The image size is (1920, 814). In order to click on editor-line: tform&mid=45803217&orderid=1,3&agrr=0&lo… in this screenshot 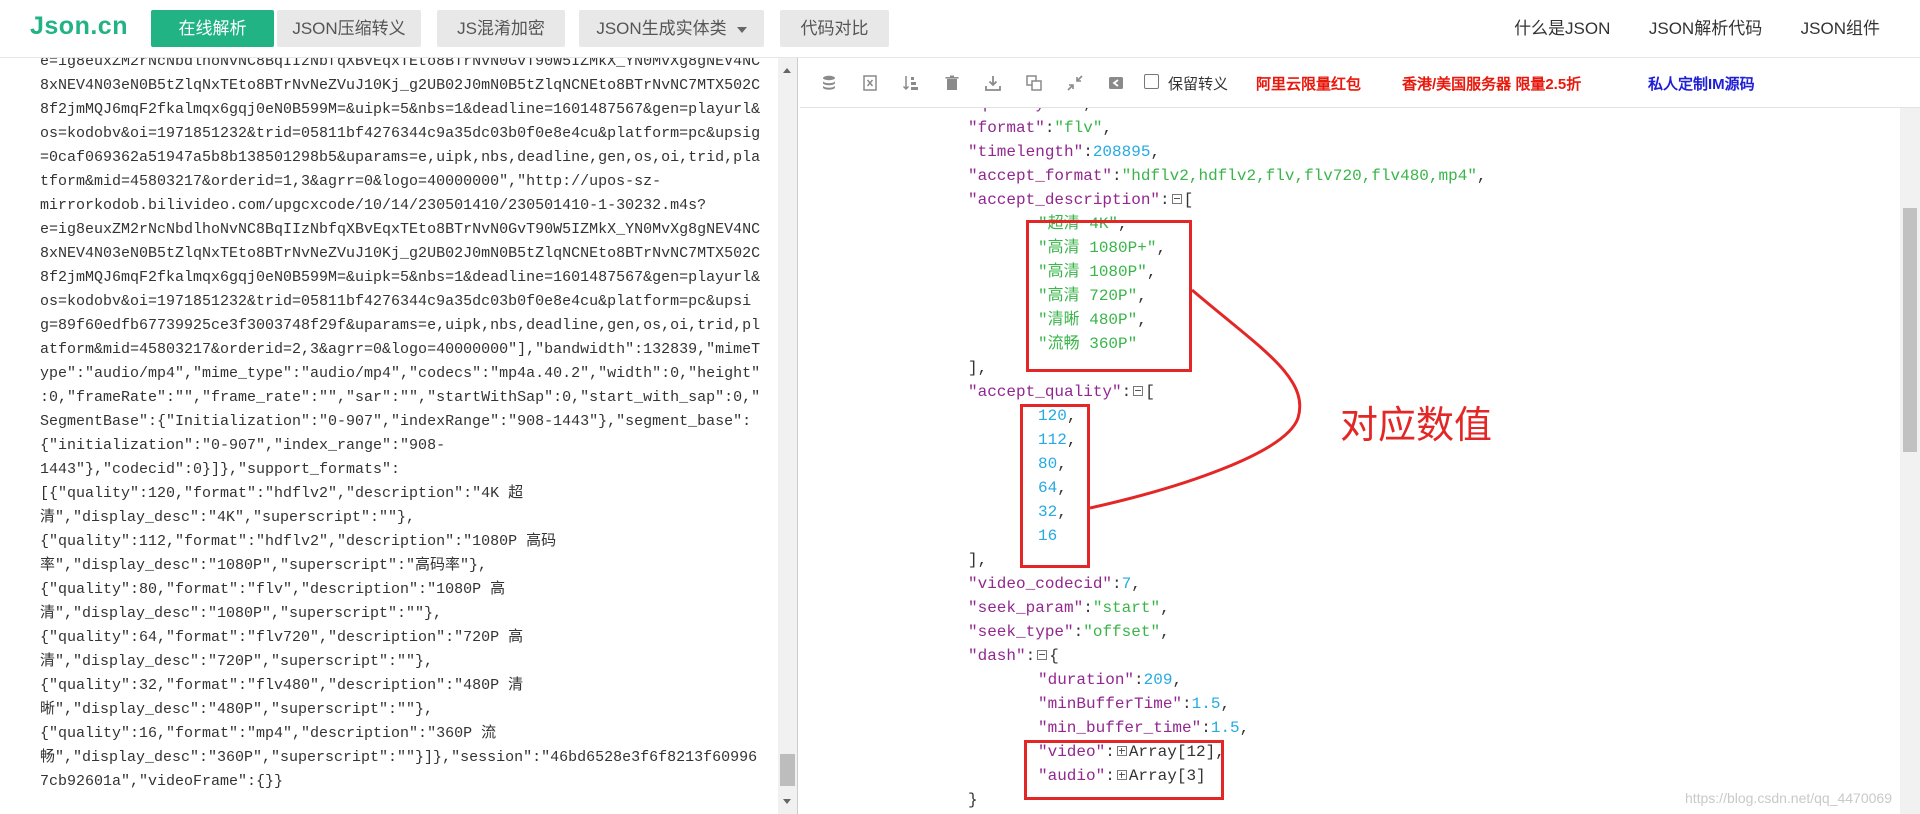, I will do `click(351, 181)`.